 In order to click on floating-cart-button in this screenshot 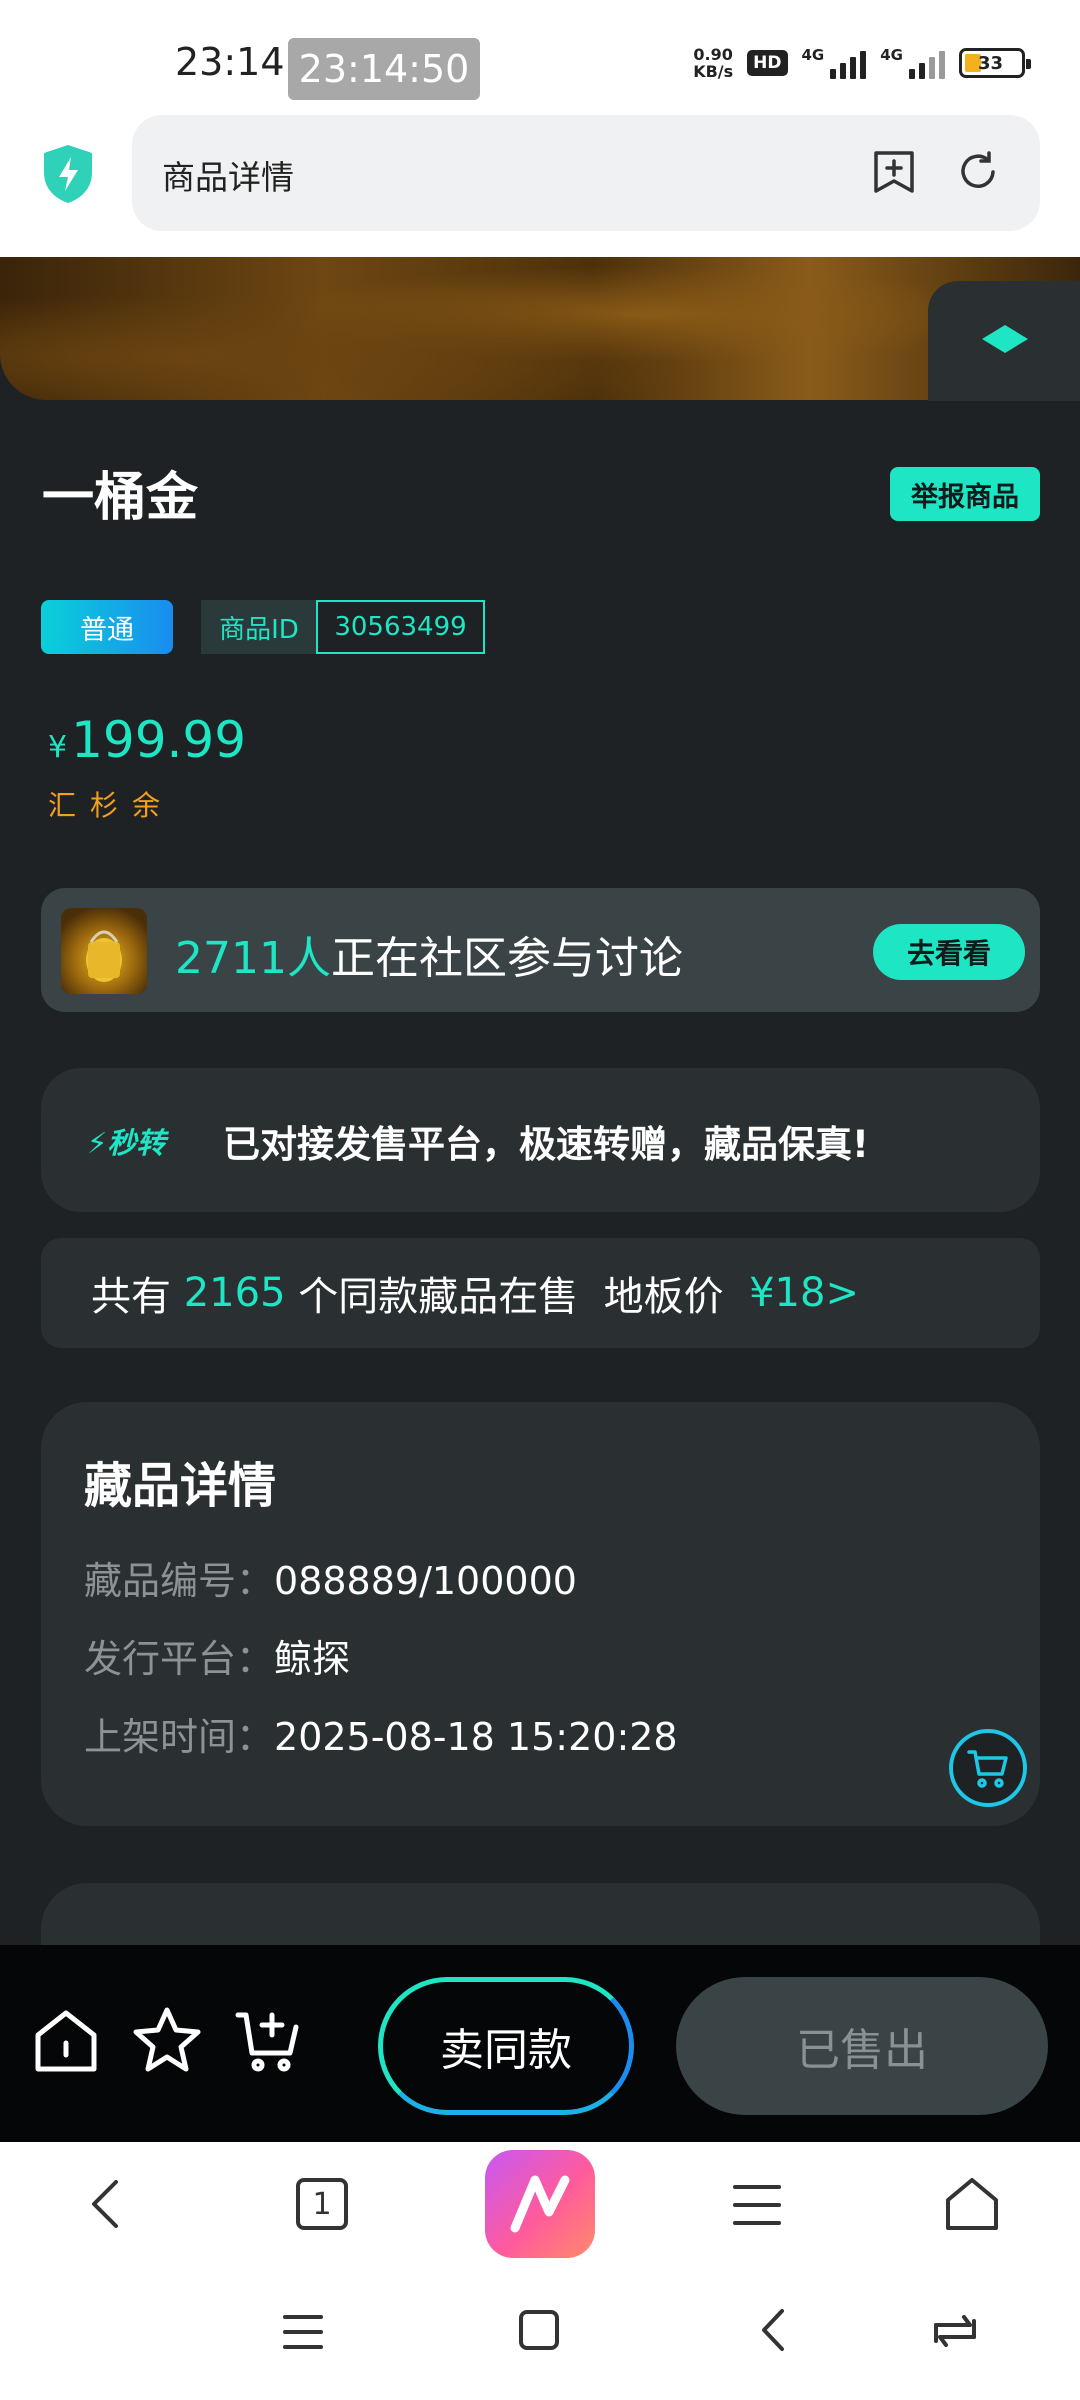, I will do `click(988, 1768)`.